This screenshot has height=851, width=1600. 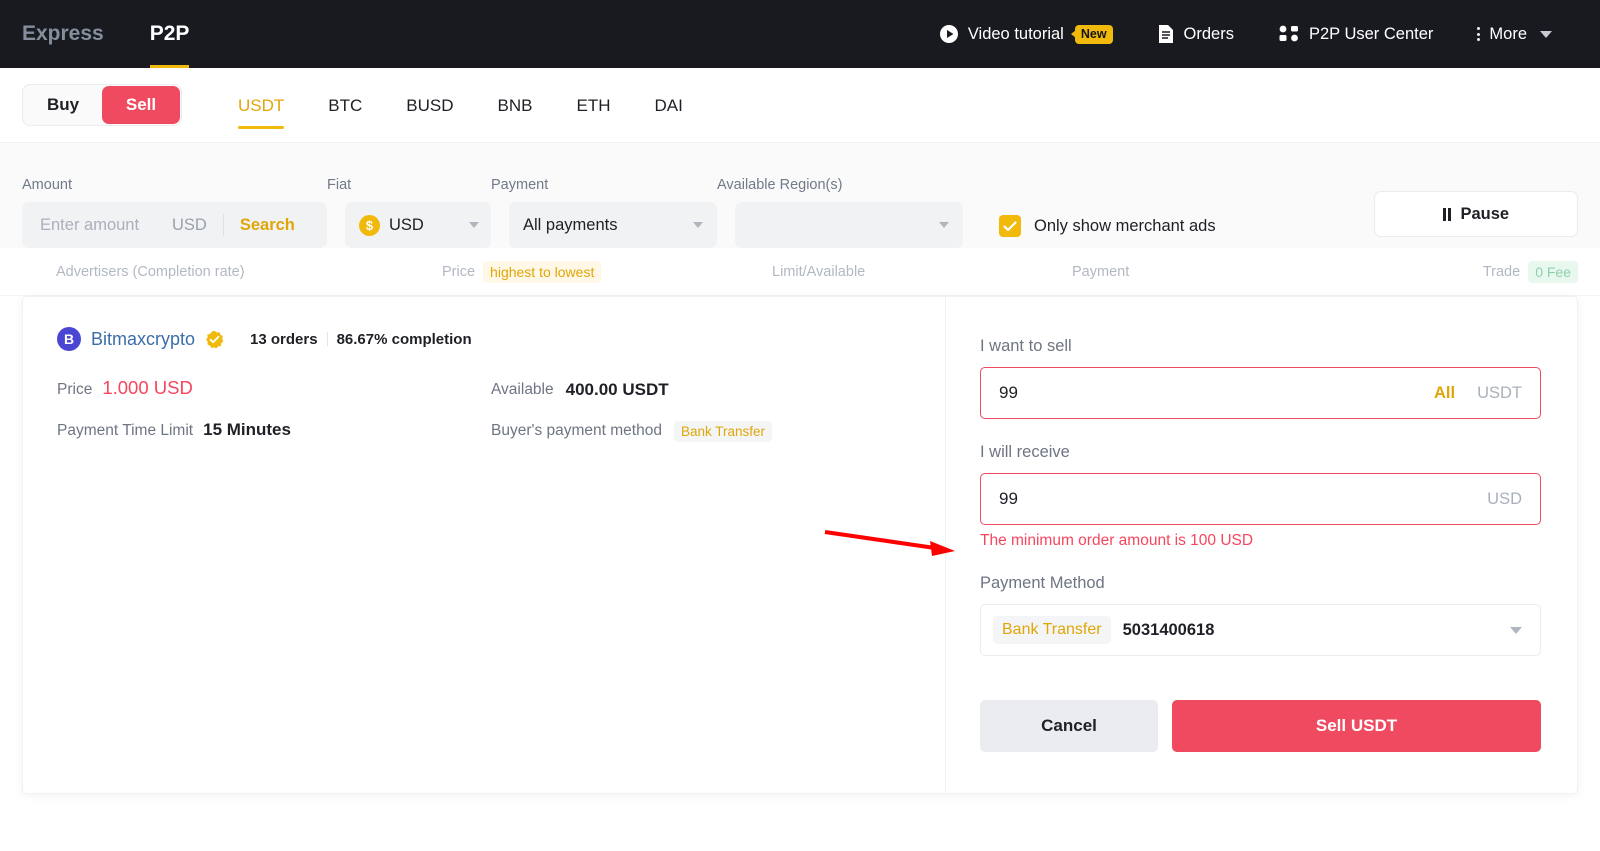 I want to click on users-icon, so click(x=1289, y=34).